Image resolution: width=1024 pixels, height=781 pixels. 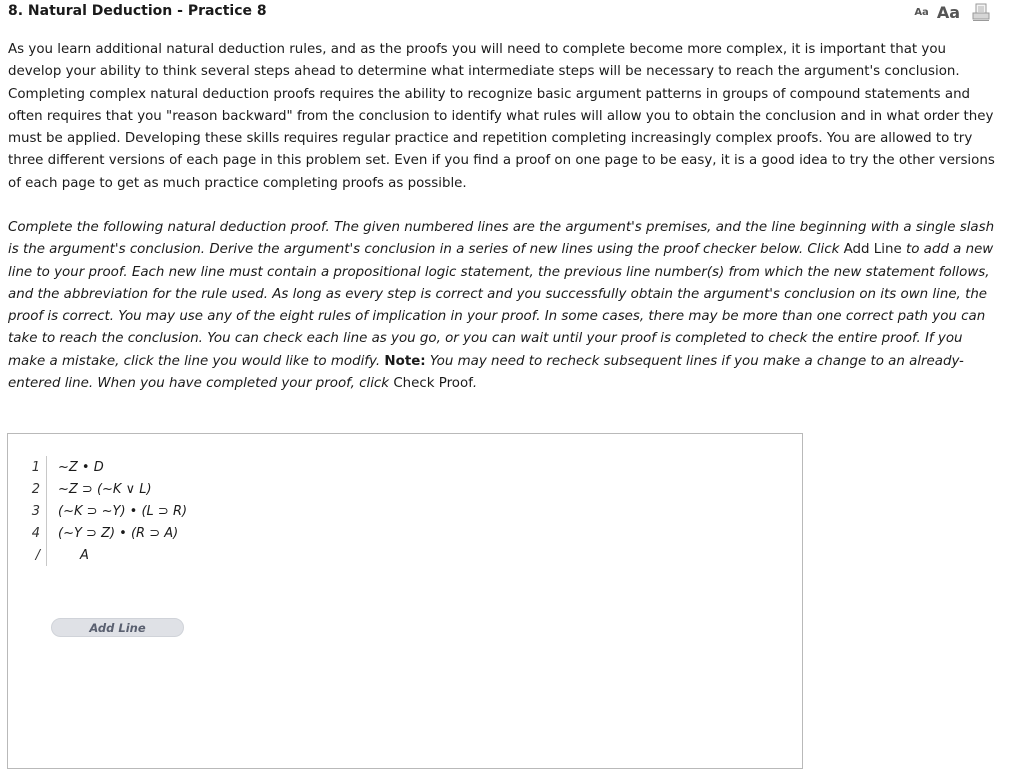 What do you see at coordinates (508, 12) in the screenshot?
I see `page-header: 8. Natural Deduction - Practice 8 Aa Aa` at bounding box center [508, 12].